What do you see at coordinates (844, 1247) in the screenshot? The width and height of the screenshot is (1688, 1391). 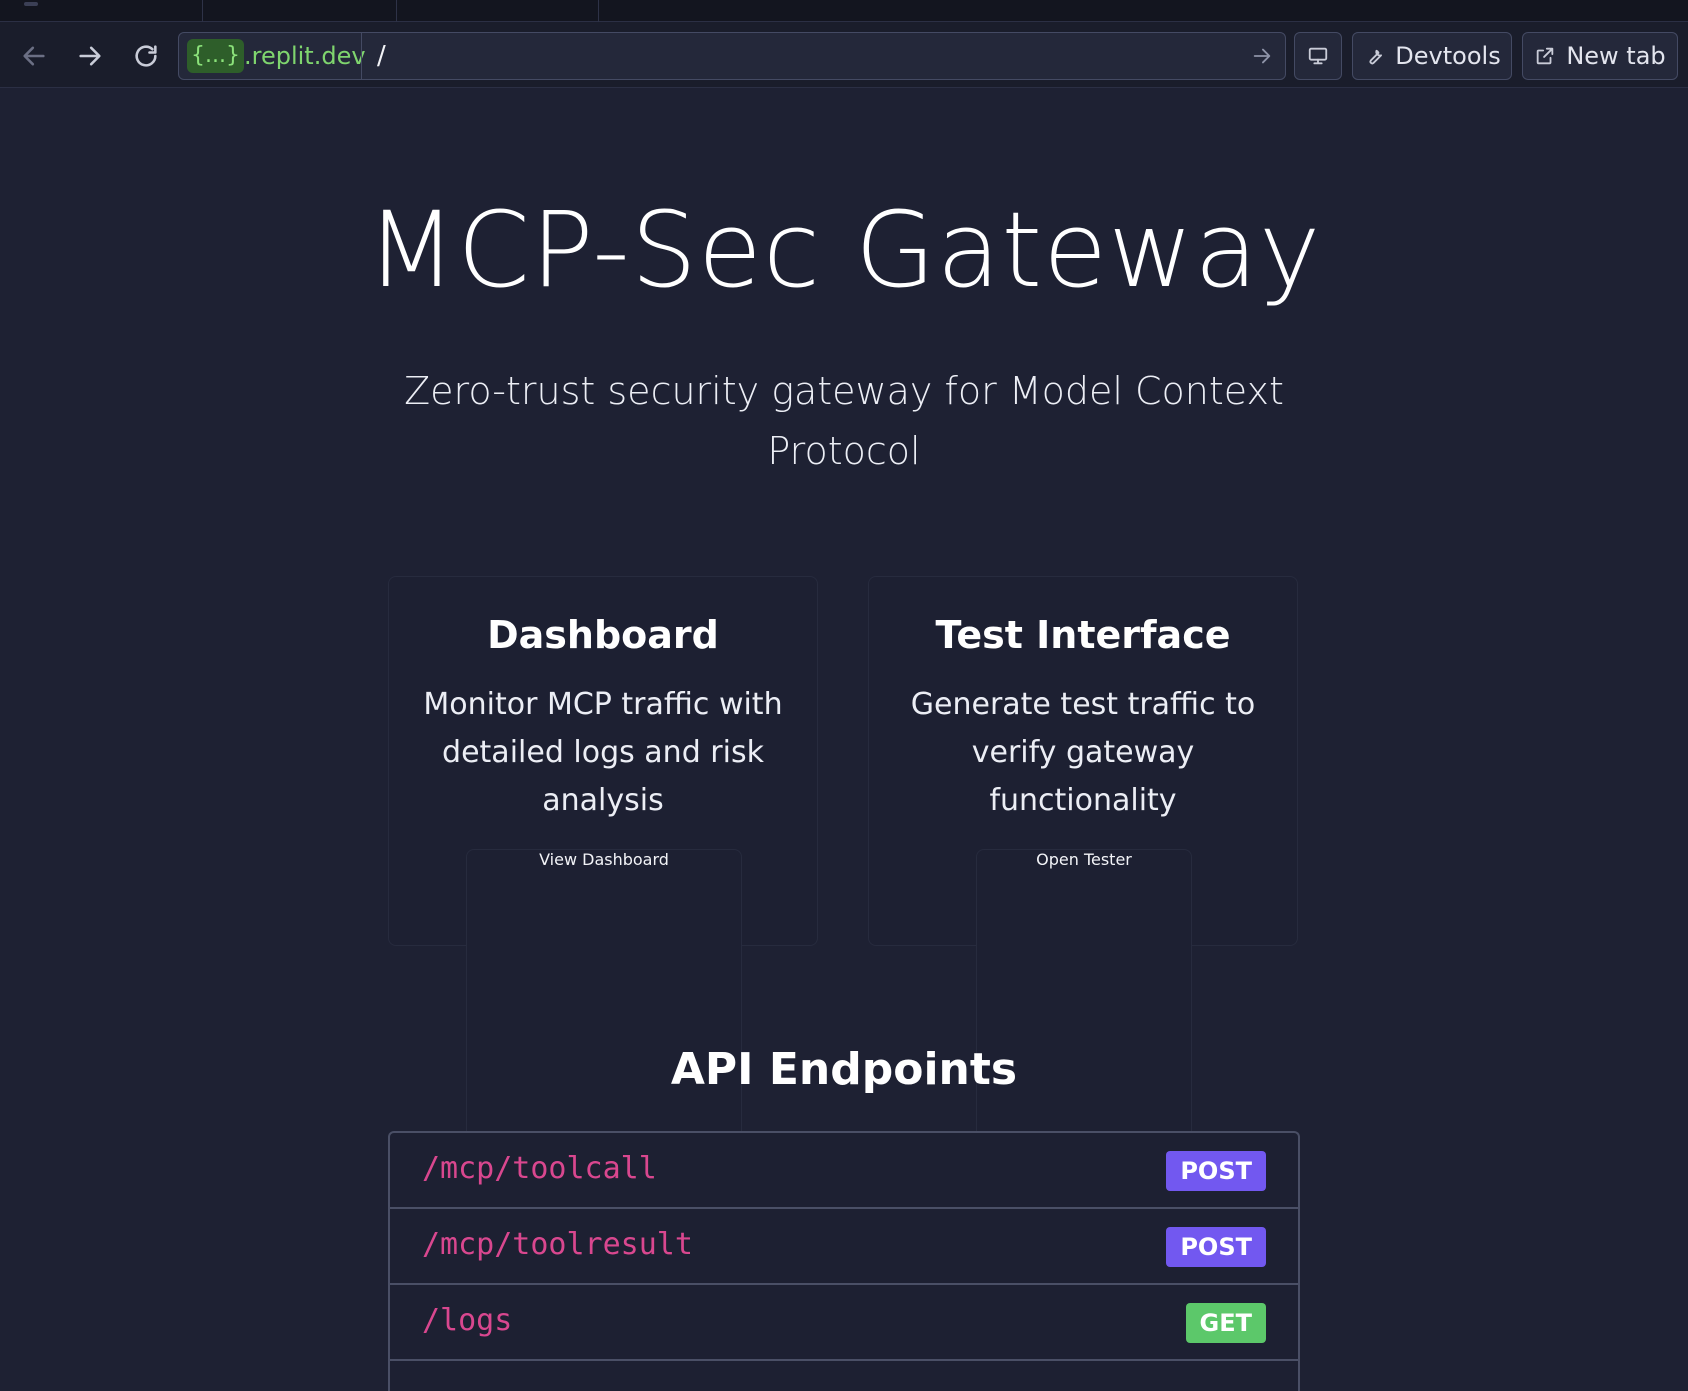 I see `endpoint-row: /mcp/toolresult POST` at bounding box center [844, 1247].